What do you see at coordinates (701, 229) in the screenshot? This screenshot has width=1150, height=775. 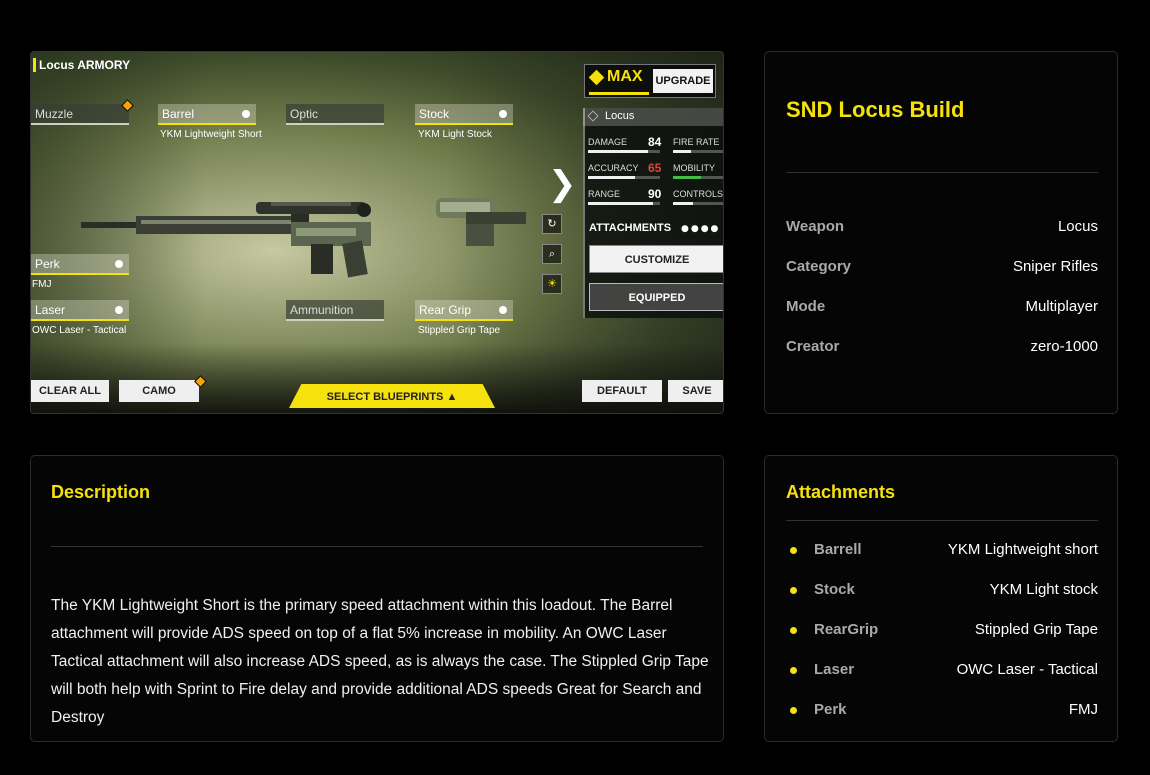 I see `attachment-dots: ●●●●` at bounding box center [701, 229].